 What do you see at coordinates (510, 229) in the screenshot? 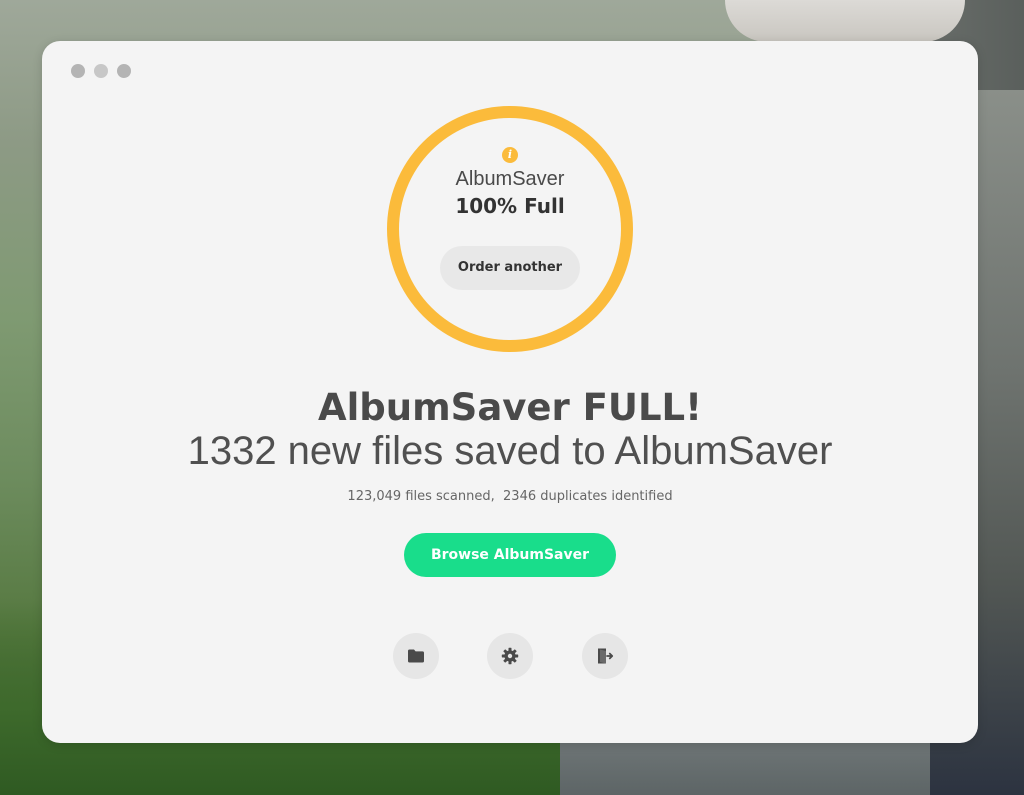
I see `capacity-ring: i AlbumSaver 100% Full Order another` at bounding box center [510, 229].